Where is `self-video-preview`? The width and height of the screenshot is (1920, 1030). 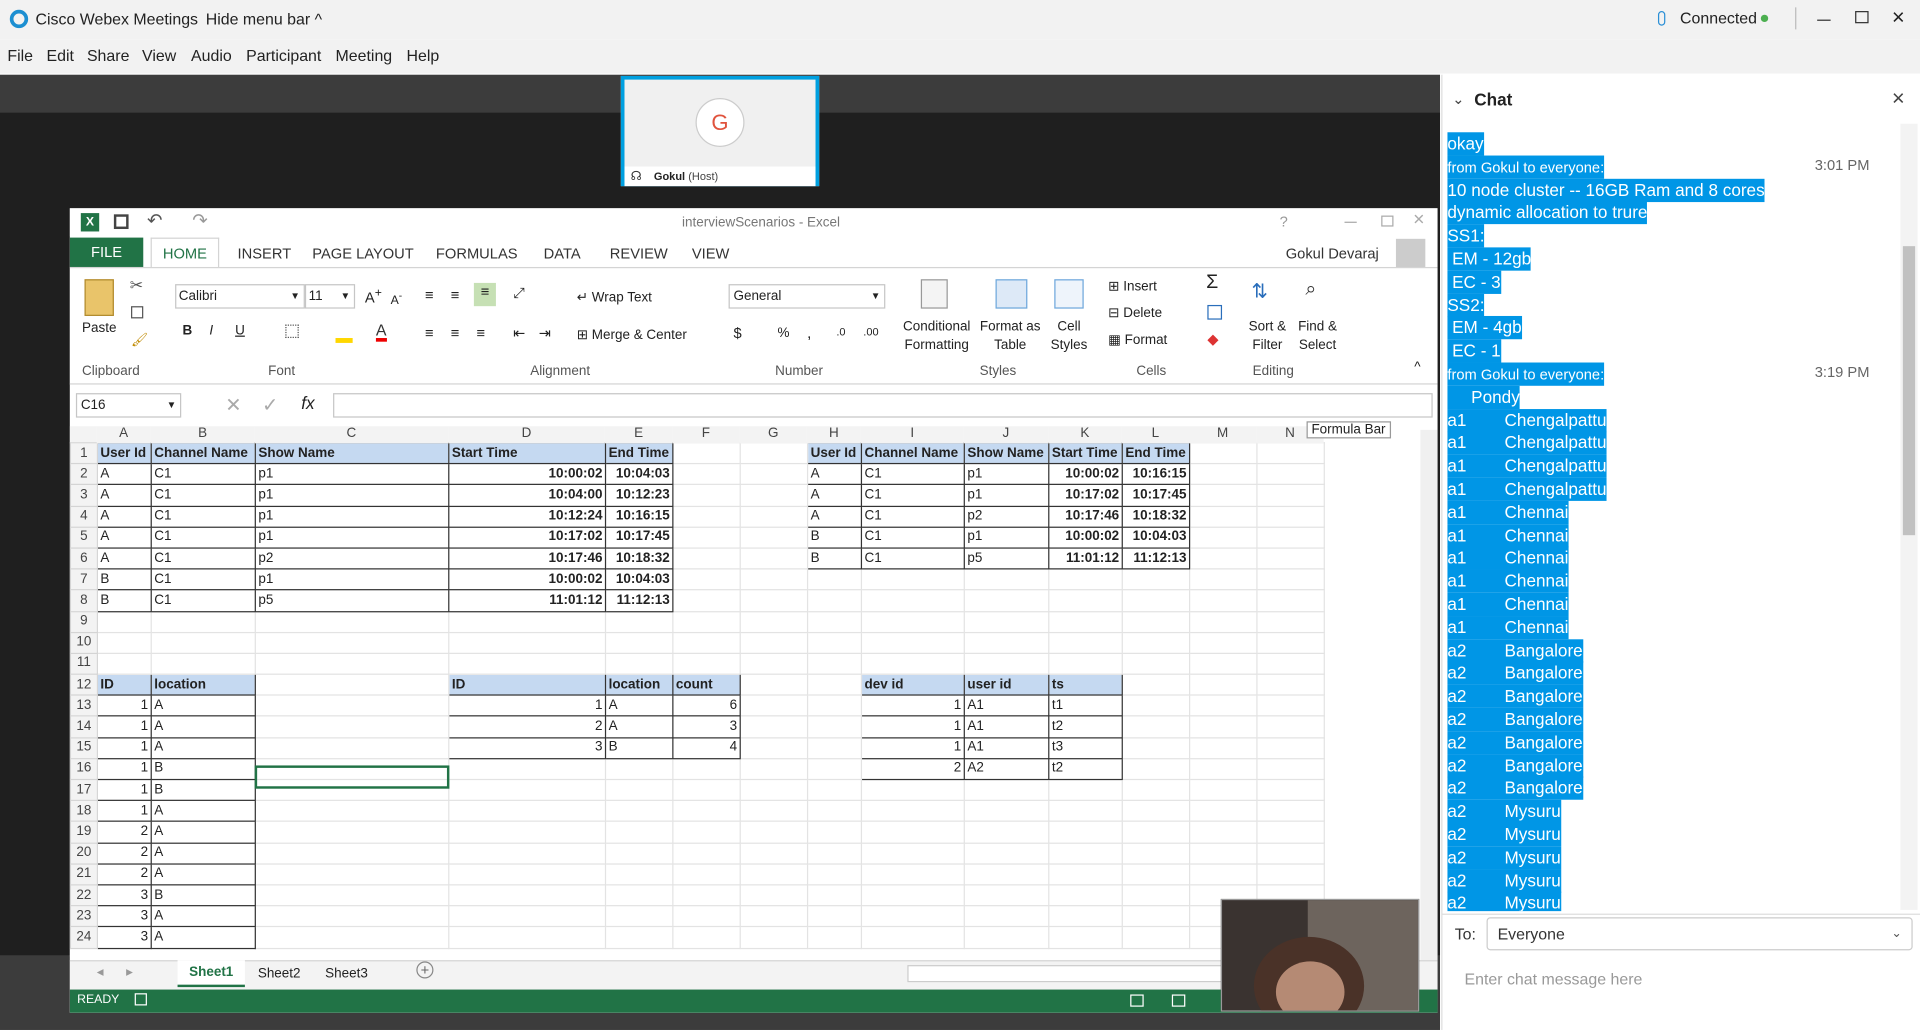 self-video-preview is located at coordinates (1320, 955).